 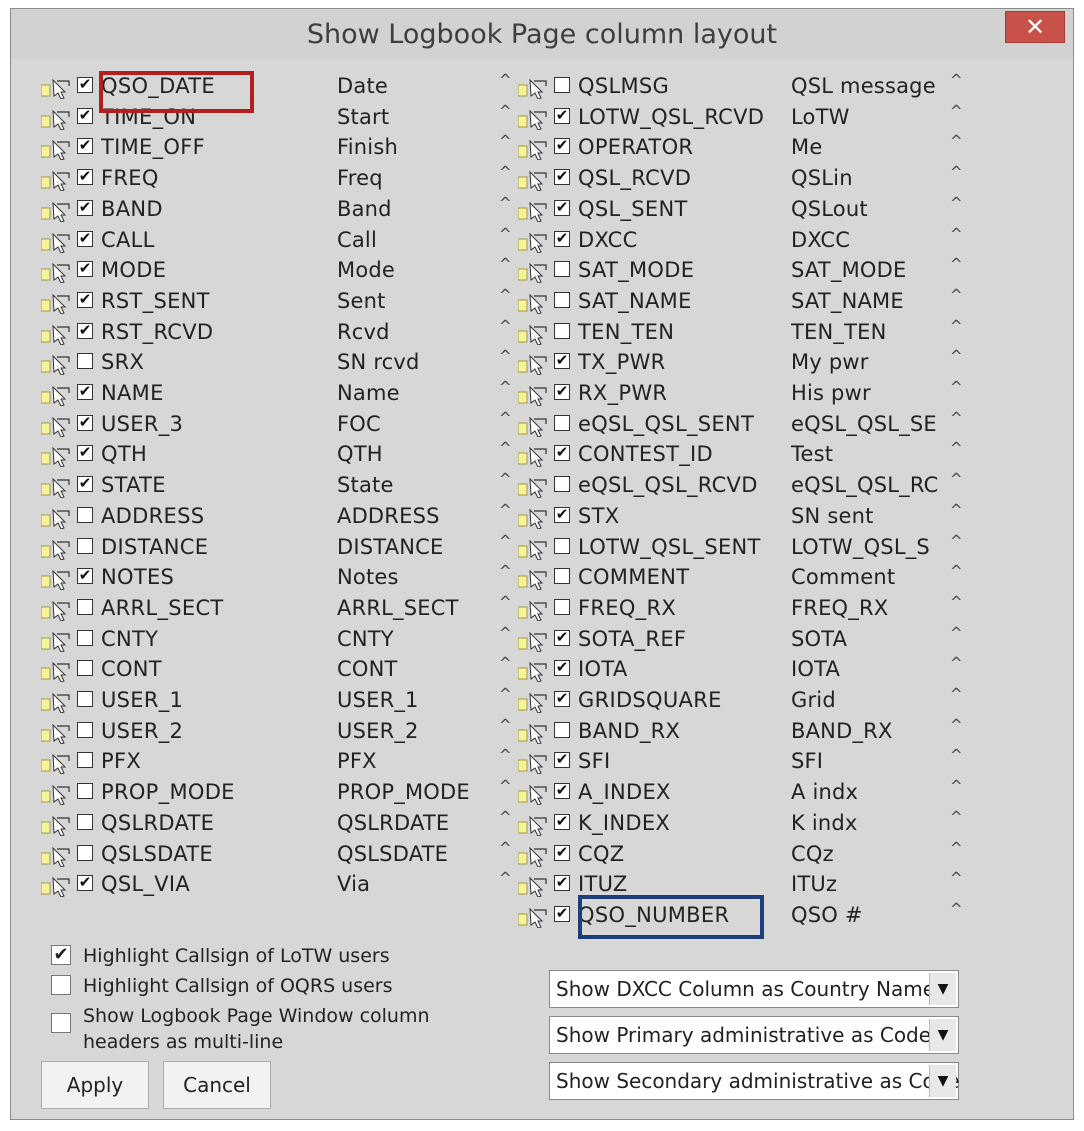 What do you see at coordinates (743, 147) in the screenshot?
I see `field-row: ✔ OPERATOR Me ^` at bounding box center [743, 147].